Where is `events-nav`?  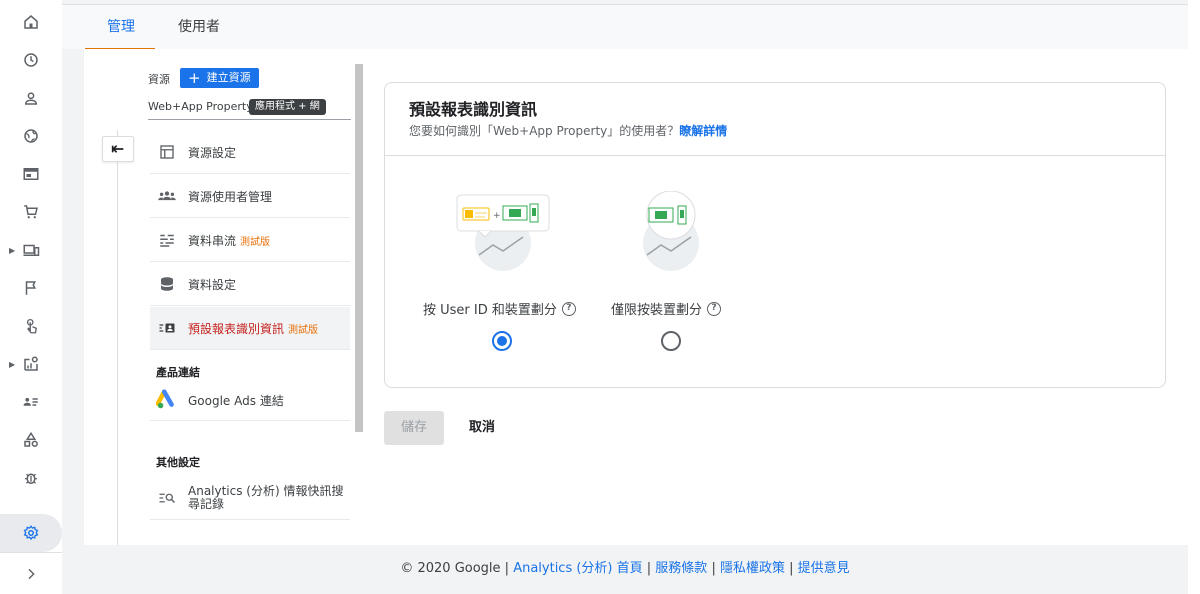 events-nav is located at coordinates (31, 288).